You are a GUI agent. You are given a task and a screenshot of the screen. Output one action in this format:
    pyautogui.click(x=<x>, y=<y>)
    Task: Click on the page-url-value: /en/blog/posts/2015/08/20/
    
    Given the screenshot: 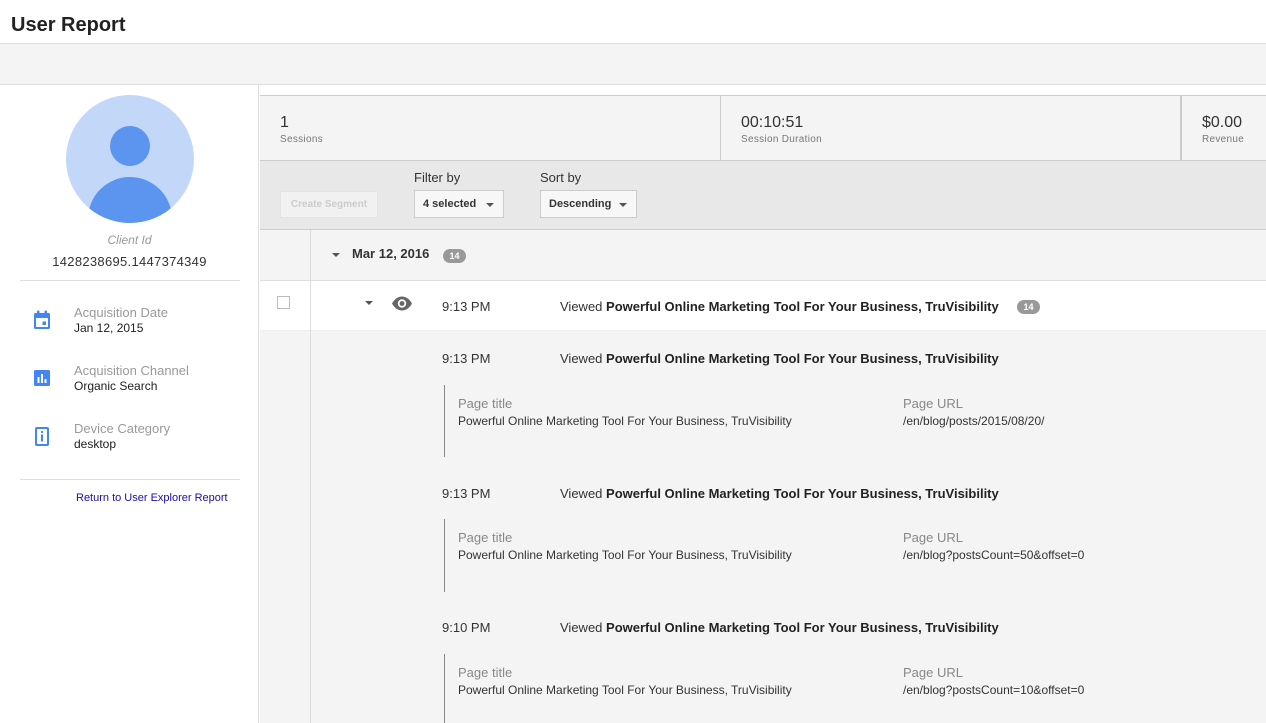 What is the action you would take?
    pyautogui.click(x=974, y=421)
    